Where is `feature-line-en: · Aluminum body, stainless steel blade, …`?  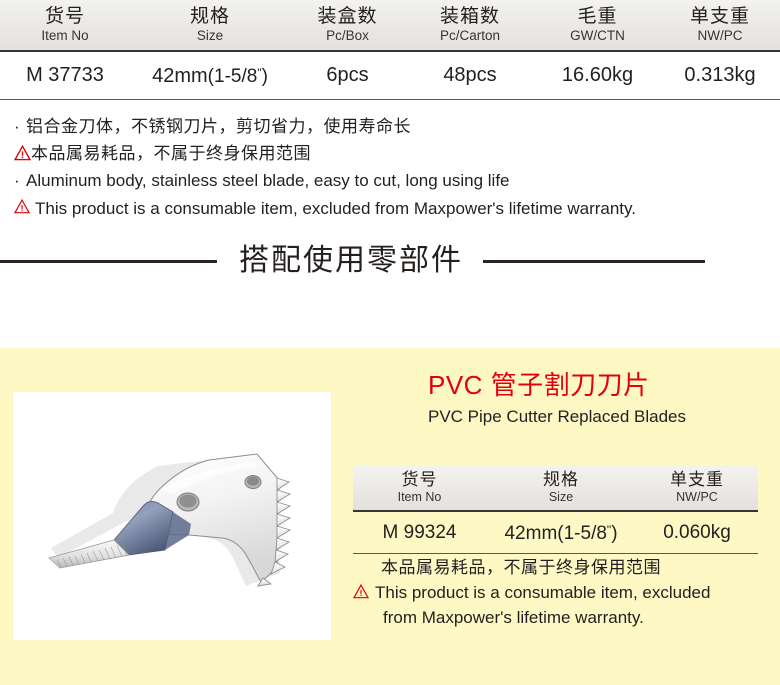
feature-line-en: · Aluminum body, stainless steel blade, … is located at coordinates (397, 181).